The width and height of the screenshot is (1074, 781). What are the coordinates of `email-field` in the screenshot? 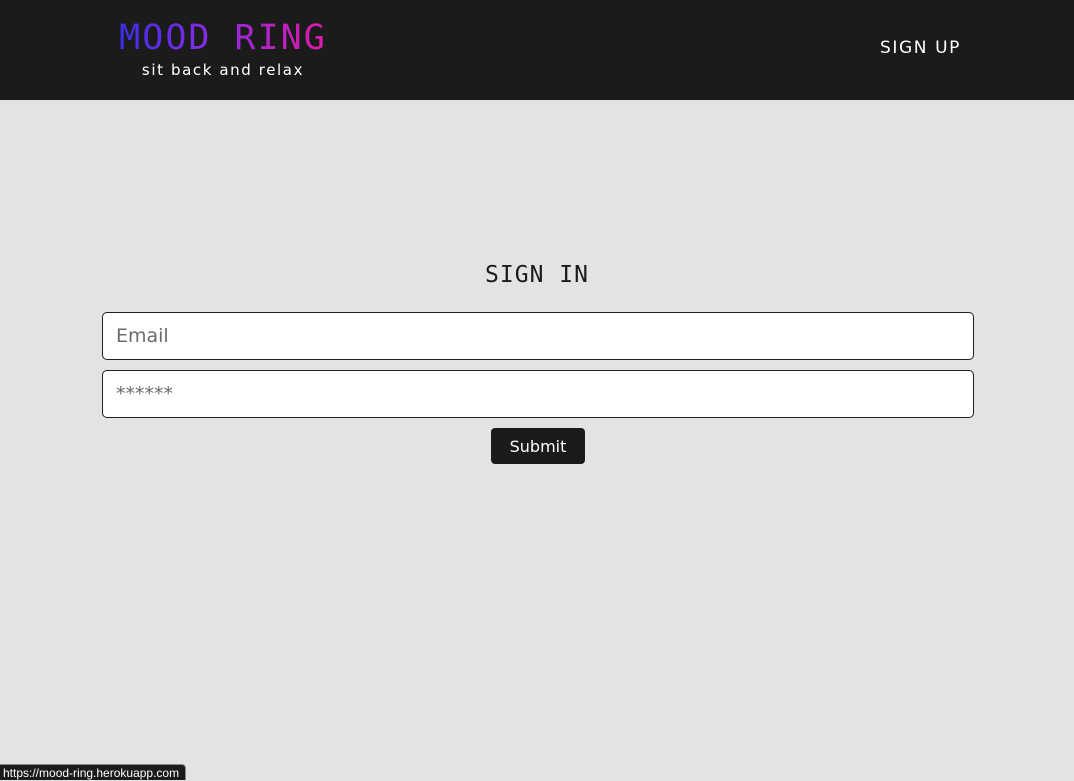 It's located at (538, 336).